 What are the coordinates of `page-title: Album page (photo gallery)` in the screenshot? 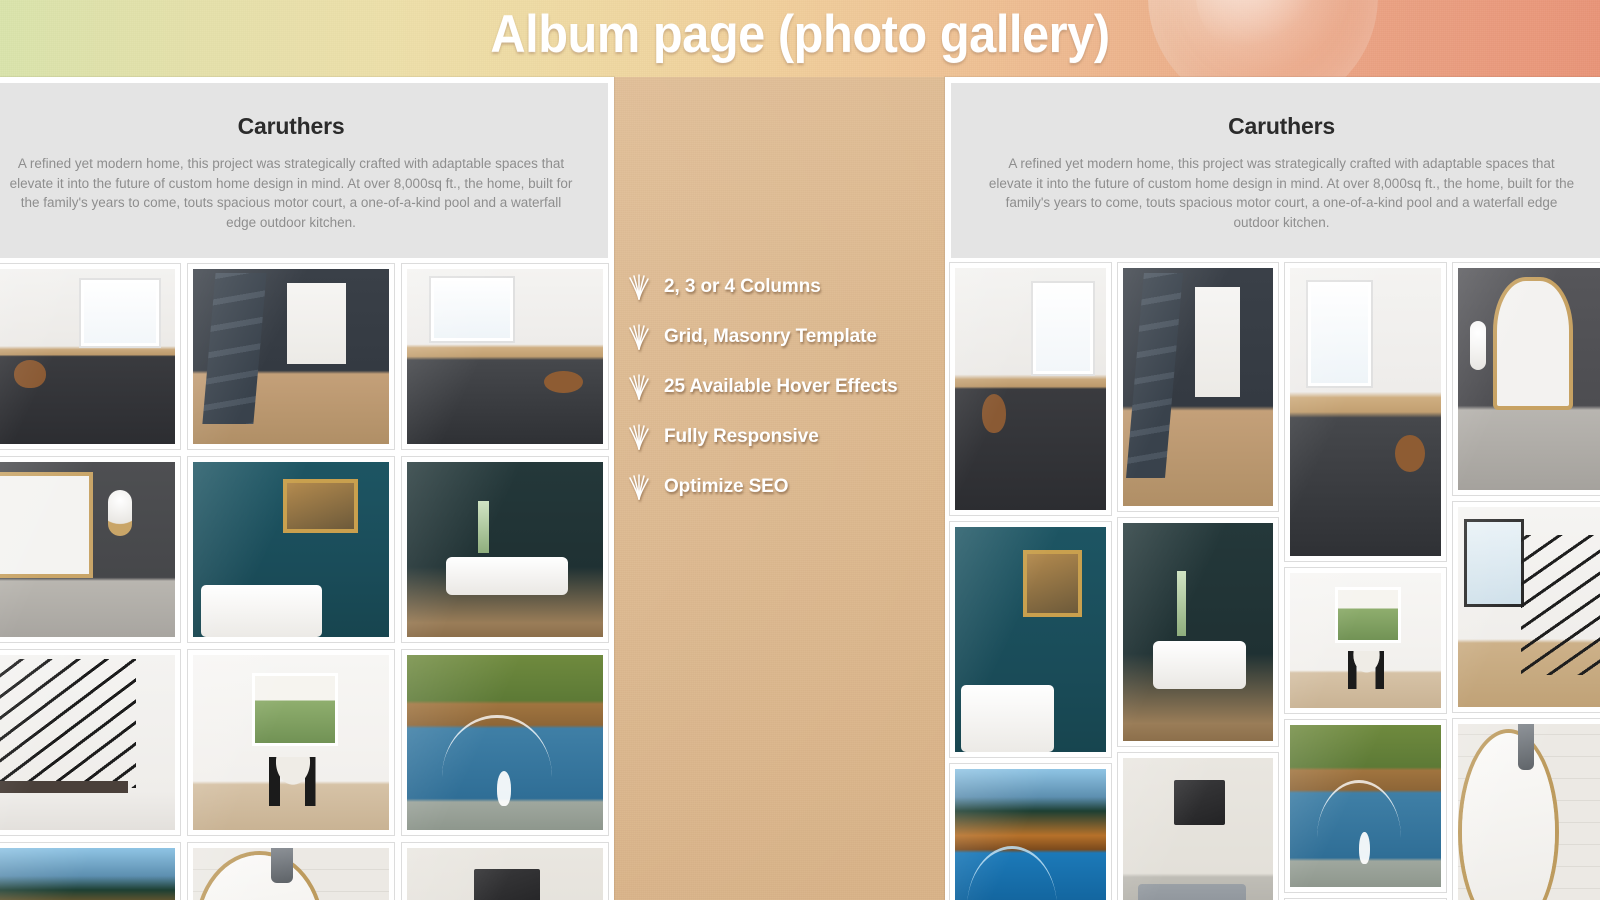 It's located at (800, 34).